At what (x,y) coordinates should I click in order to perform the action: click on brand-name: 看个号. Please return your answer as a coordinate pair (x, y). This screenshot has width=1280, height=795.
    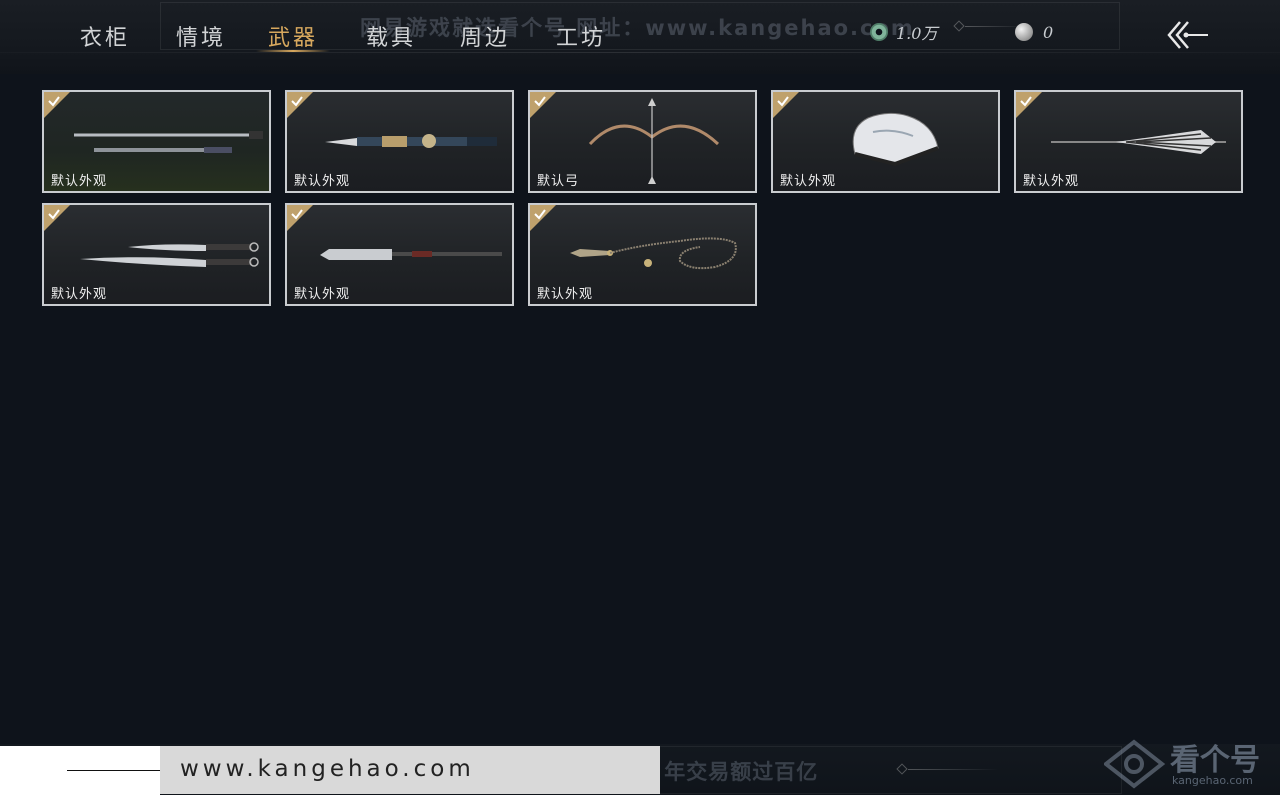
    Looking at the image, I should click on (1215, 760).